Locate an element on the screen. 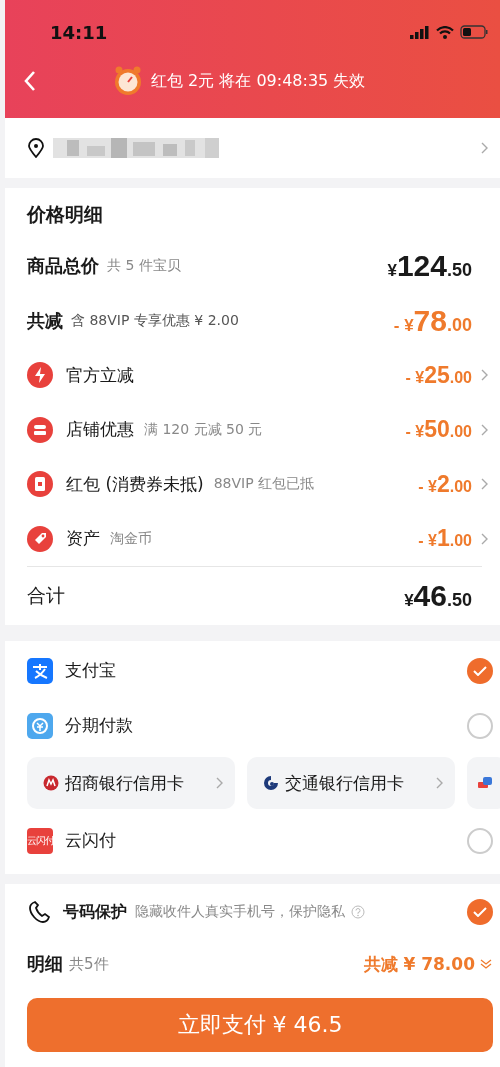  price: ¥124.50 is located at coordinates (429, 265).